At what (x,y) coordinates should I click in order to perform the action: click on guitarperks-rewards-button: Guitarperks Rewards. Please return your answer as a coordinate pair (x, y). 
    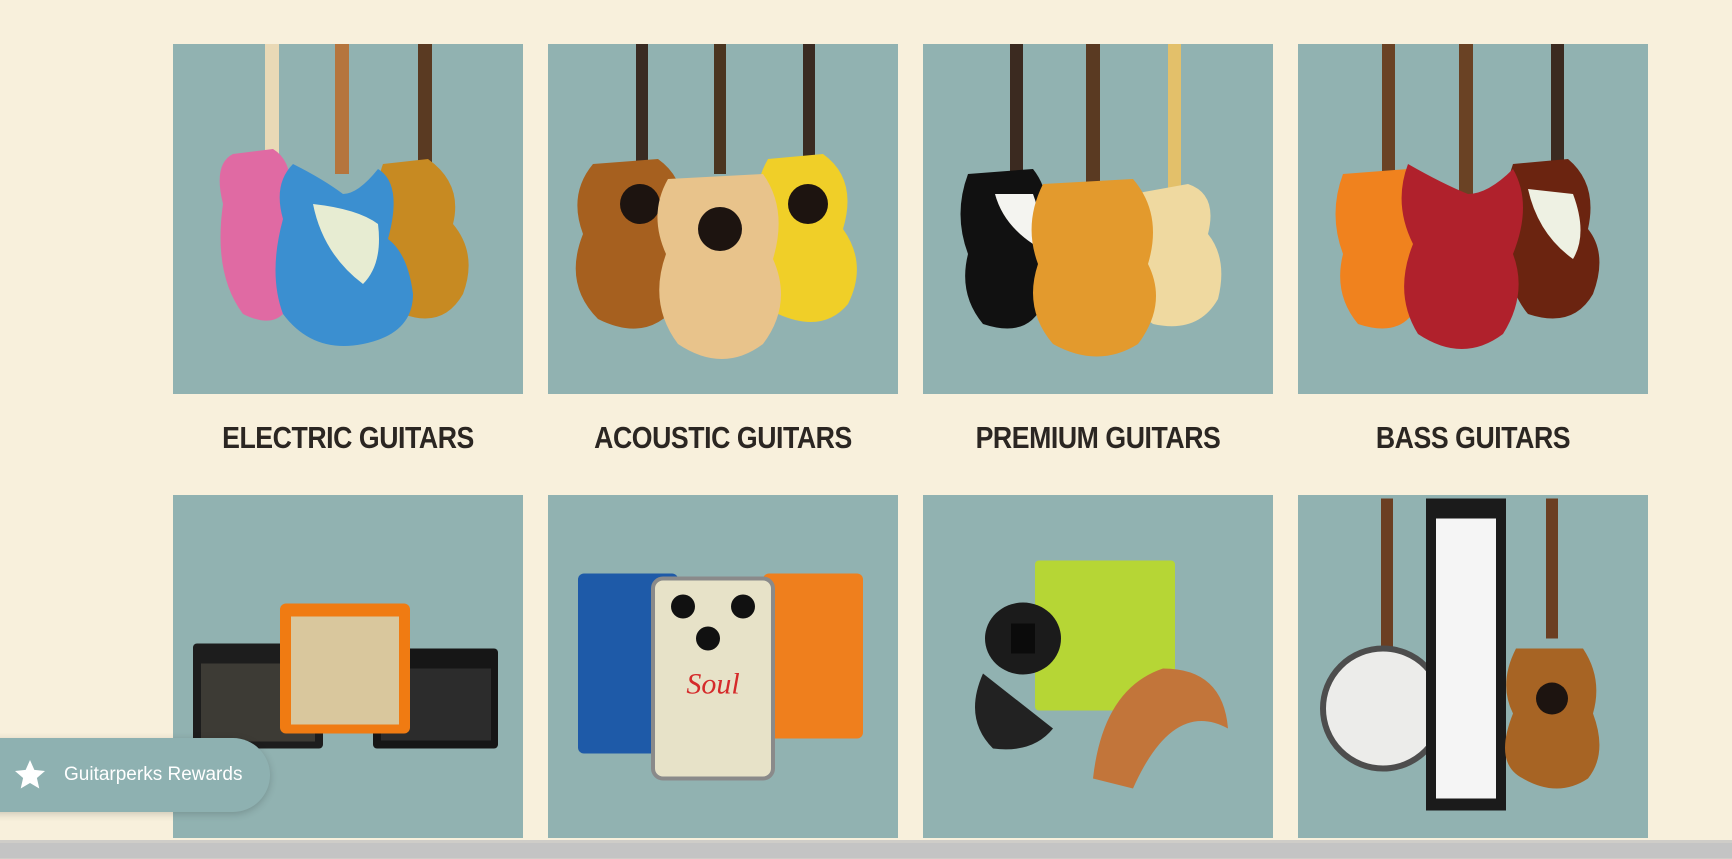
    Looking at the image, I should click on (135, 775).